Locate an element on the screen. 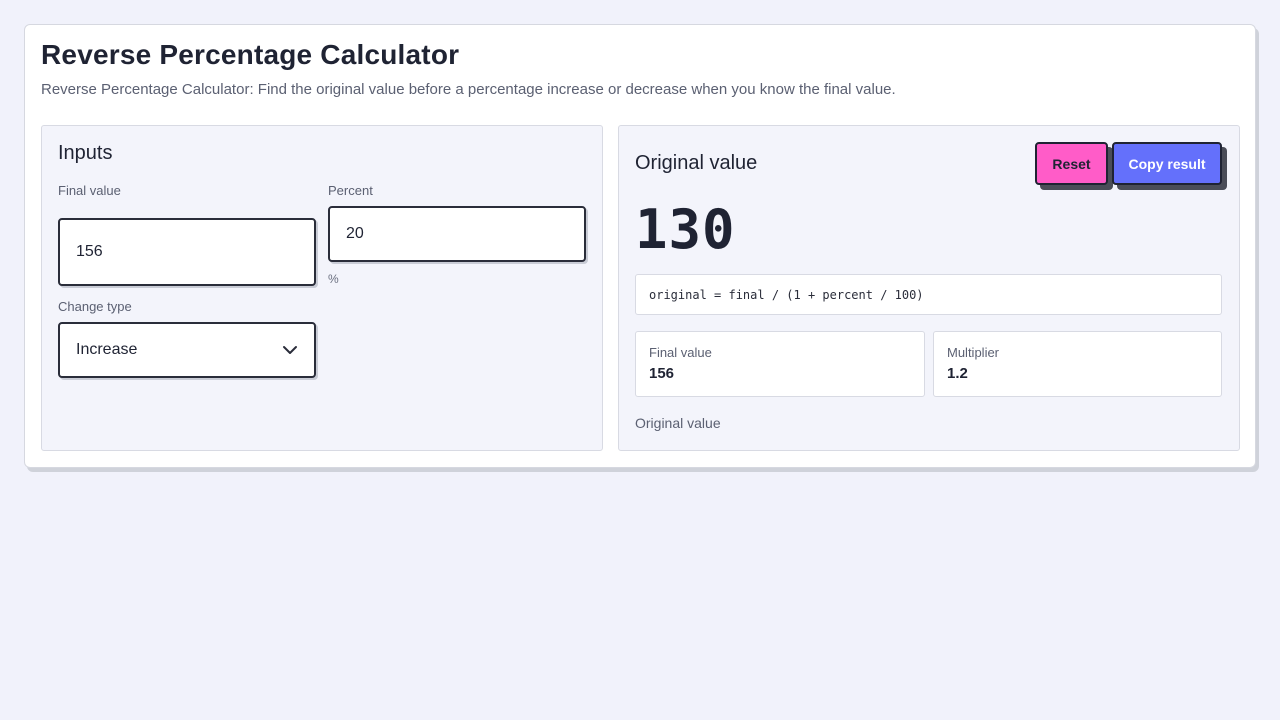  change-type-label: Change type is located at coordinates (95, 306).